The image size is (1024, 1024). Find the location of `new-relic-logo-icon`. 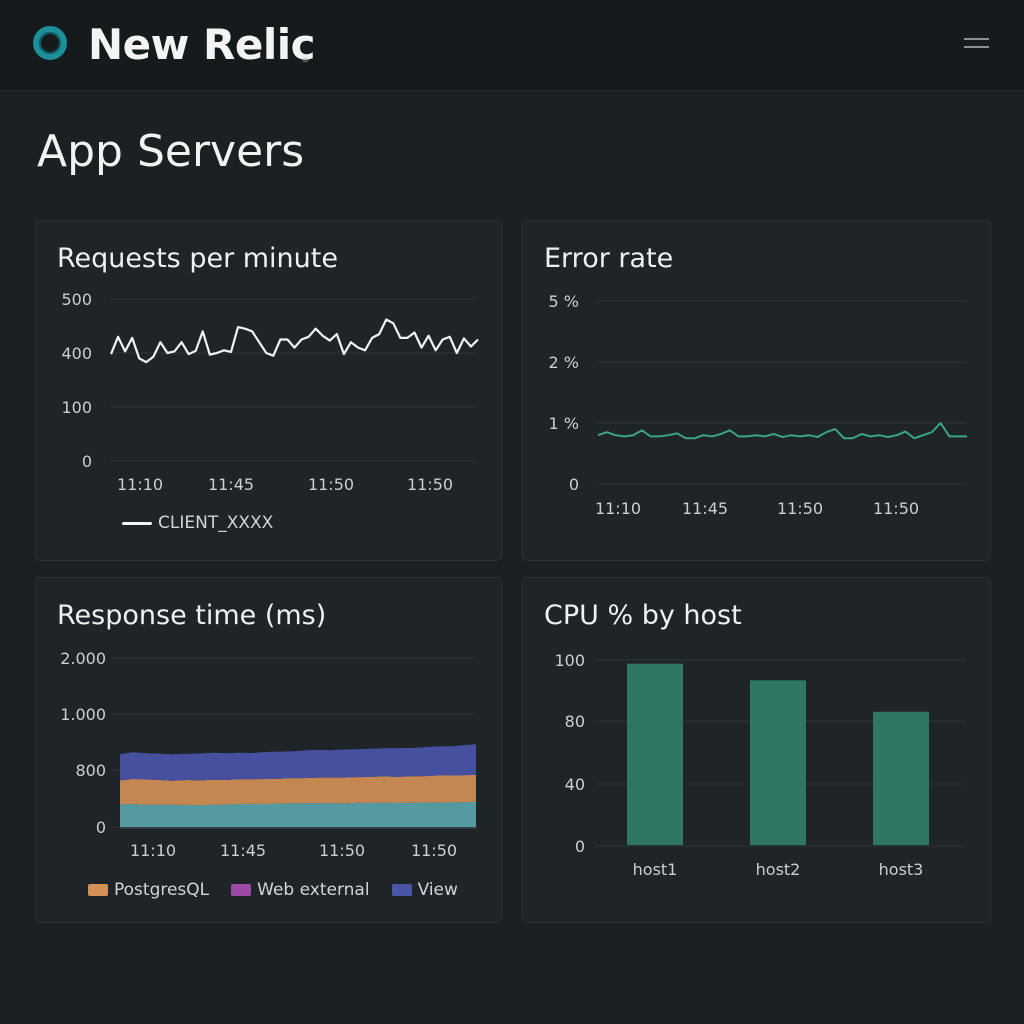

new-relic-logo-icon is located at coordinates (50, 43).